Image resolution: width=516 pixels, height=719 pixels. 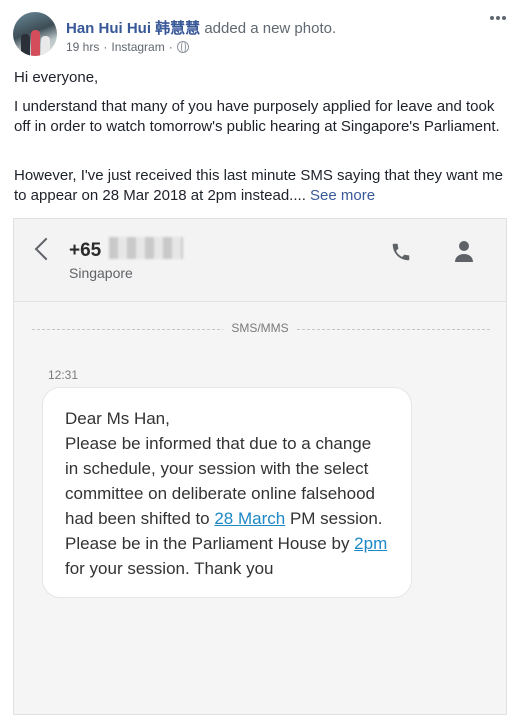 I want to click on post-meta: 19 hrs · Instagram ·, so click(x=127, y=47).